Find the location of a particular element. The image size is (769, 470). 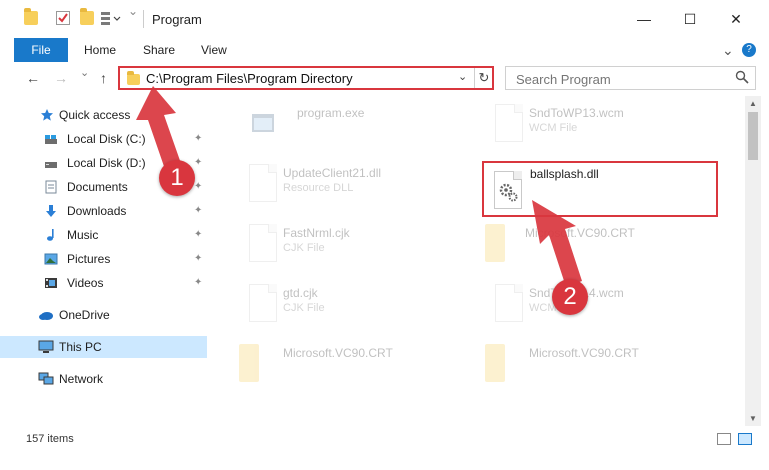

step-2-badge: 2 is located at coordinates (570, 297).